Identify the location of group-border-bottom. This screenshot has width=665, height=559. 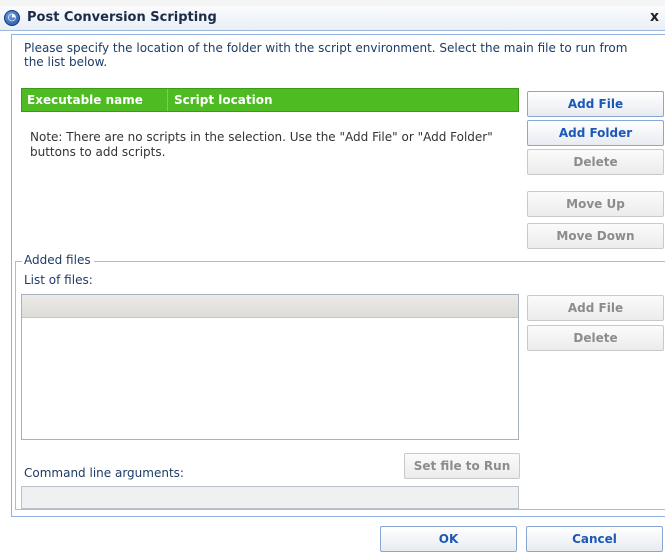
(340, 509).